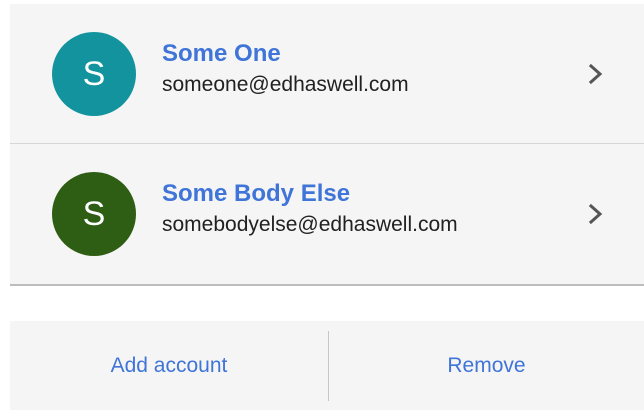 This screenshot has width=644, height=410. What do you see at coordinates (285, 84) in the screenshot?
I see `account-email: someone@edhaswell.com` at bounding box center [285, 84].